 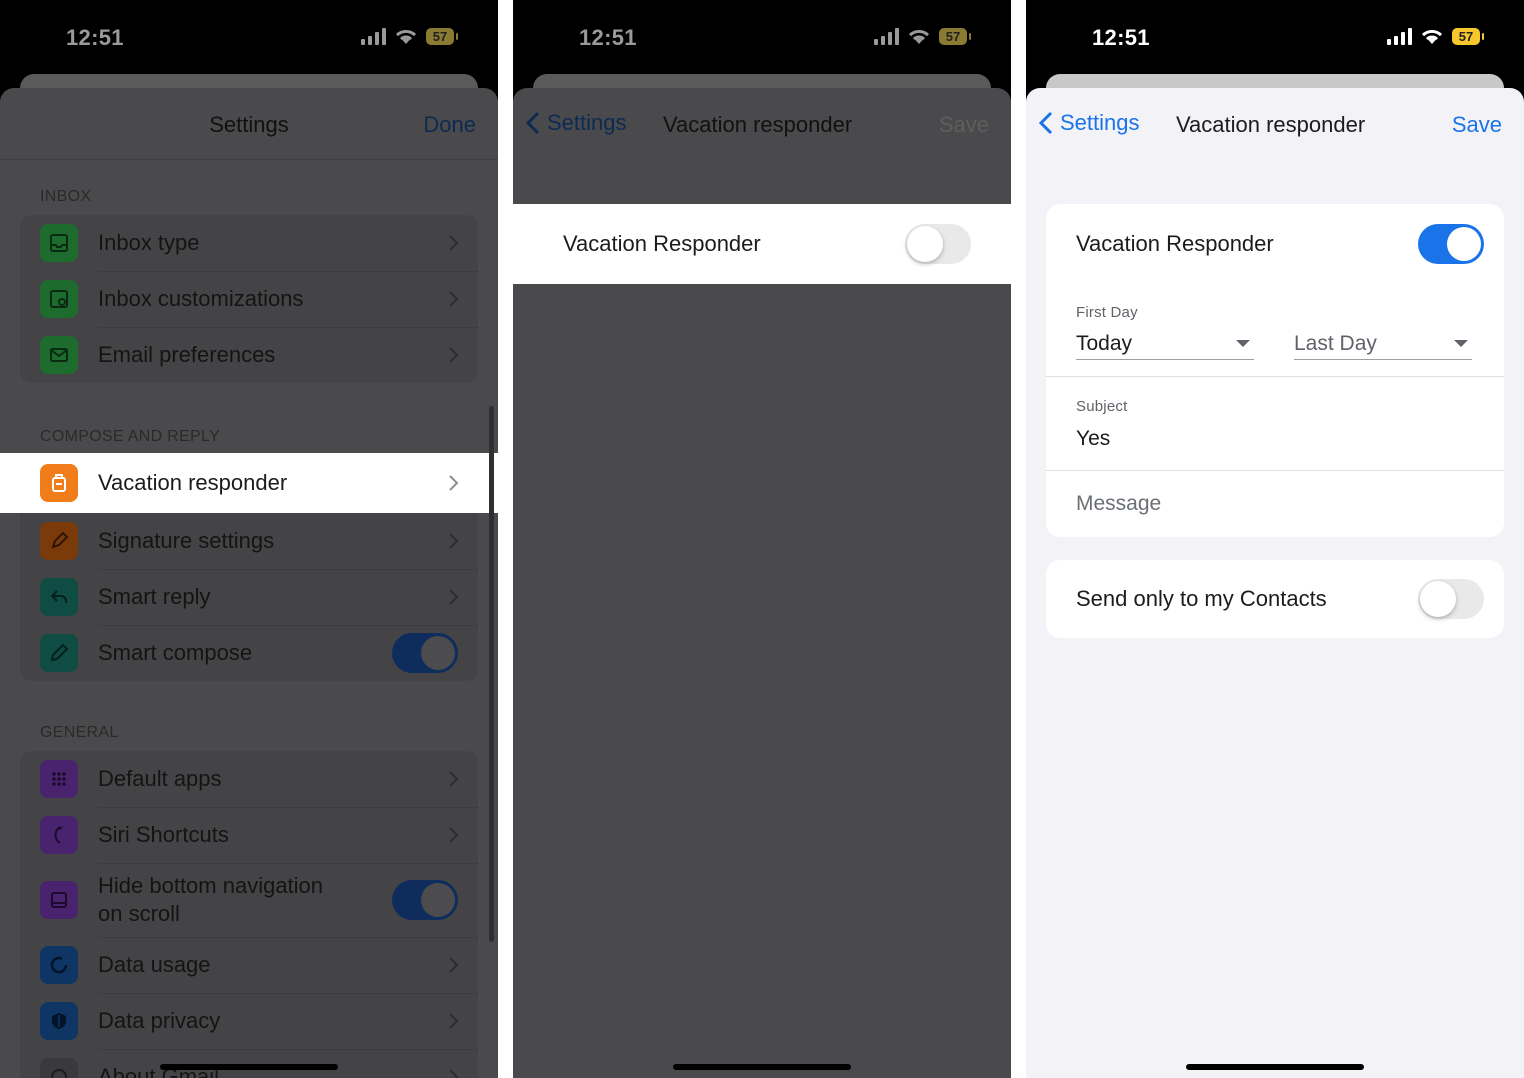 I want to click on settings-item-label: Smart compose, so click(x=175, y=652).